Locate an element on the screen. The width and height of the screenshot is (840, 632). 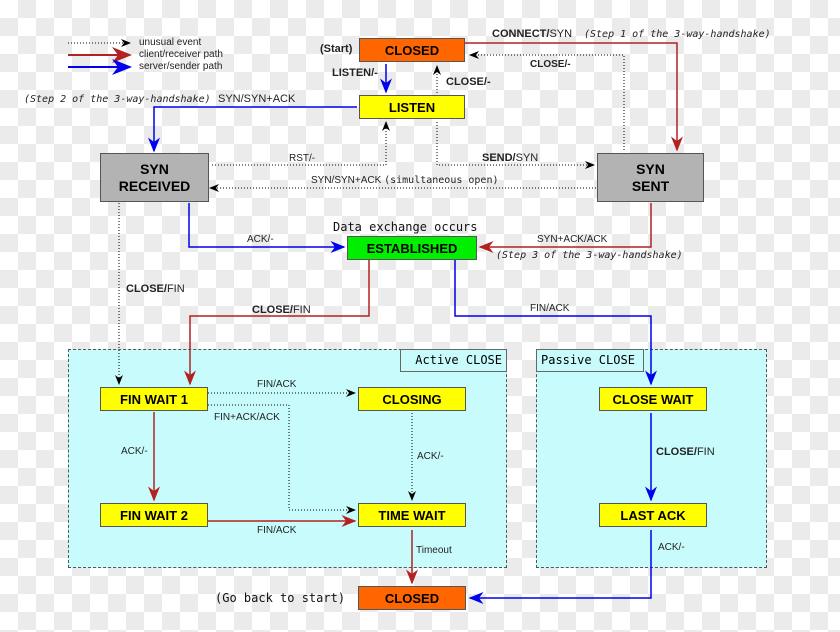
data-exchange-note: Data exchange occurs is located at coordinates (405, 227).